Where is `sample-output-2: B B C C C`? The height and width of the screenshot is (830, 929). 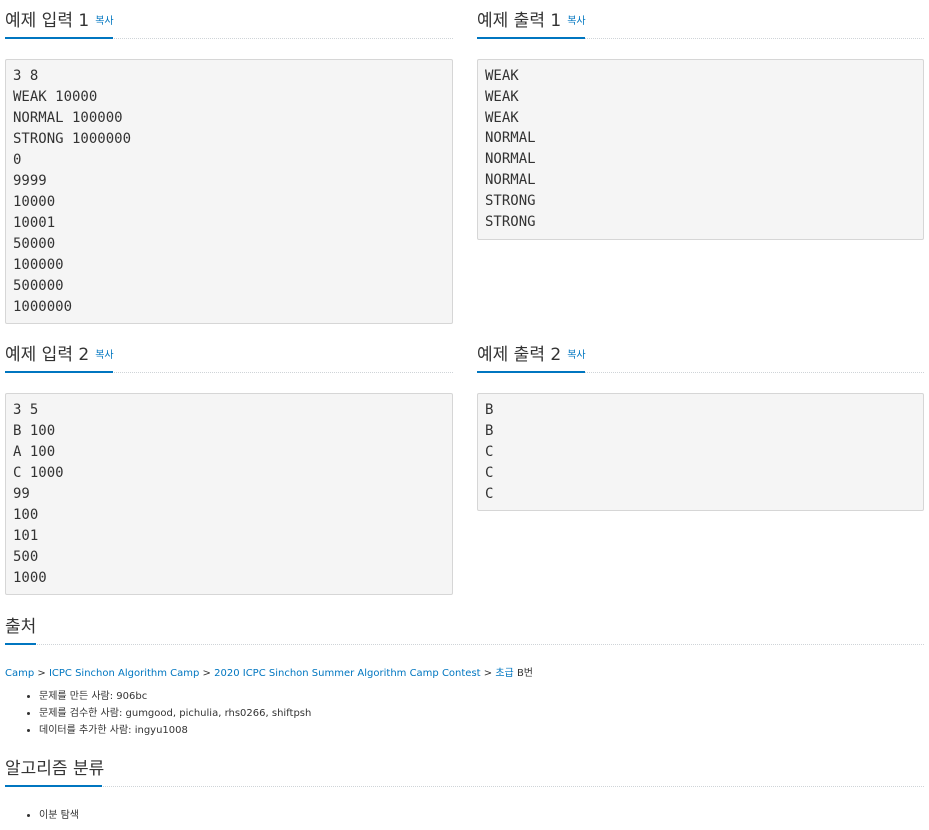
sample-output-2: B B C C C is located at coordinates (700, 452).